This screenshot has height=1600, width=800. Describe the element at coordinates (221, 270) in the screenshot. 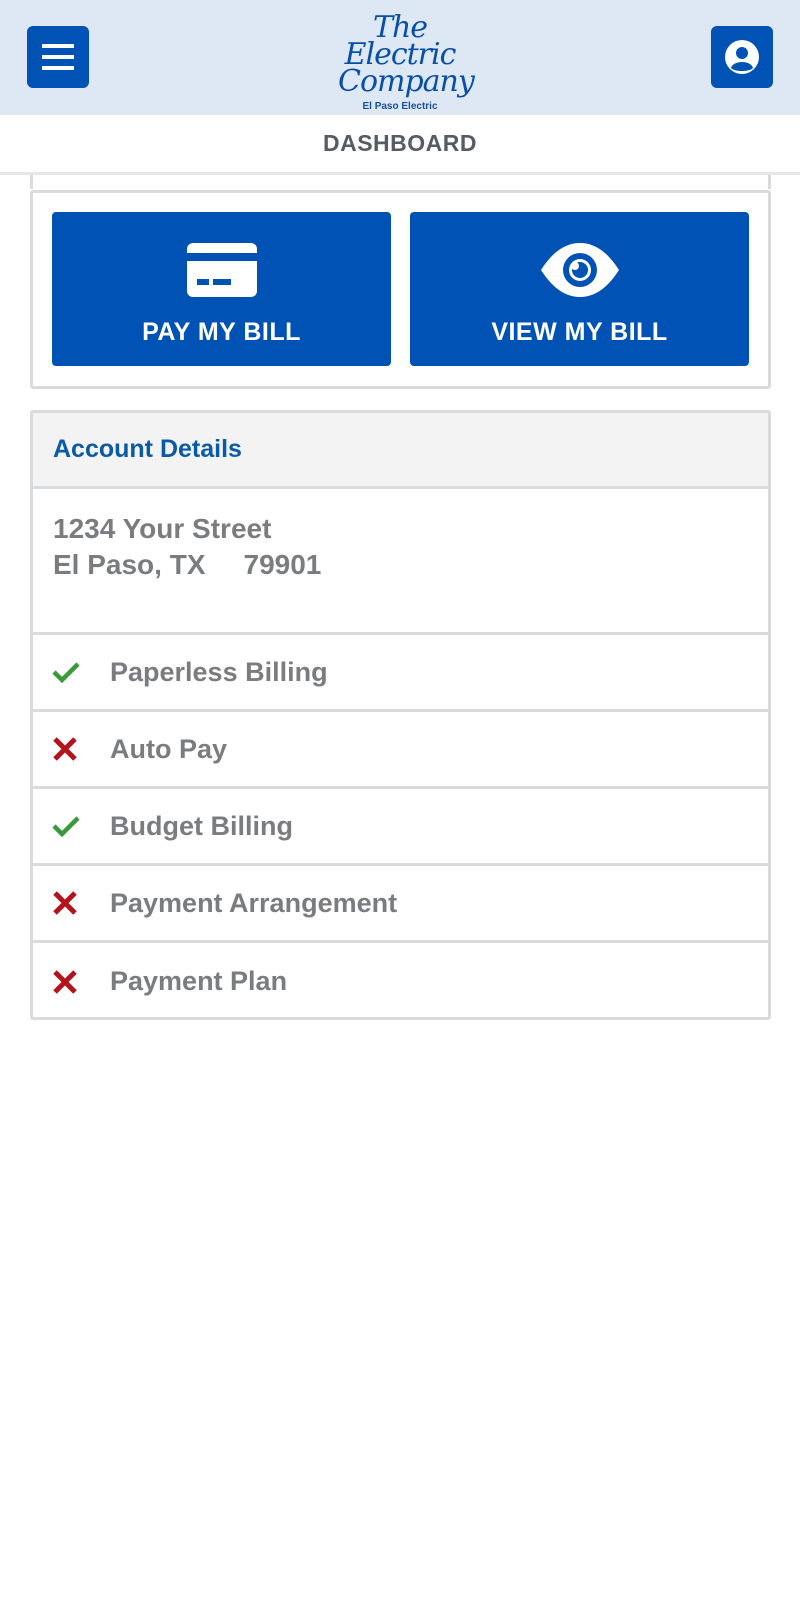

I see `credit-card-icon` at that location.